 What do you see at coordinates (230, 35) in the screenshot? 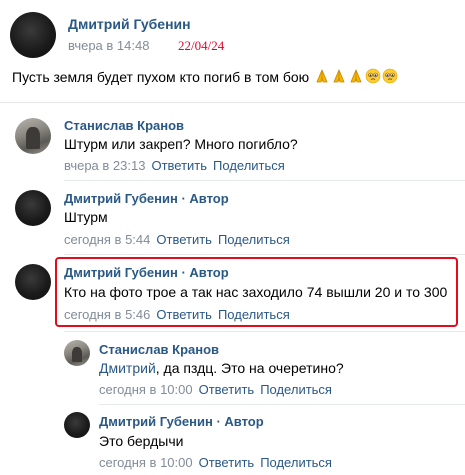
I see `post-header: Дмитрий Губенин вчера в 14:48 22/04/24` at bounding box center [230, 35].